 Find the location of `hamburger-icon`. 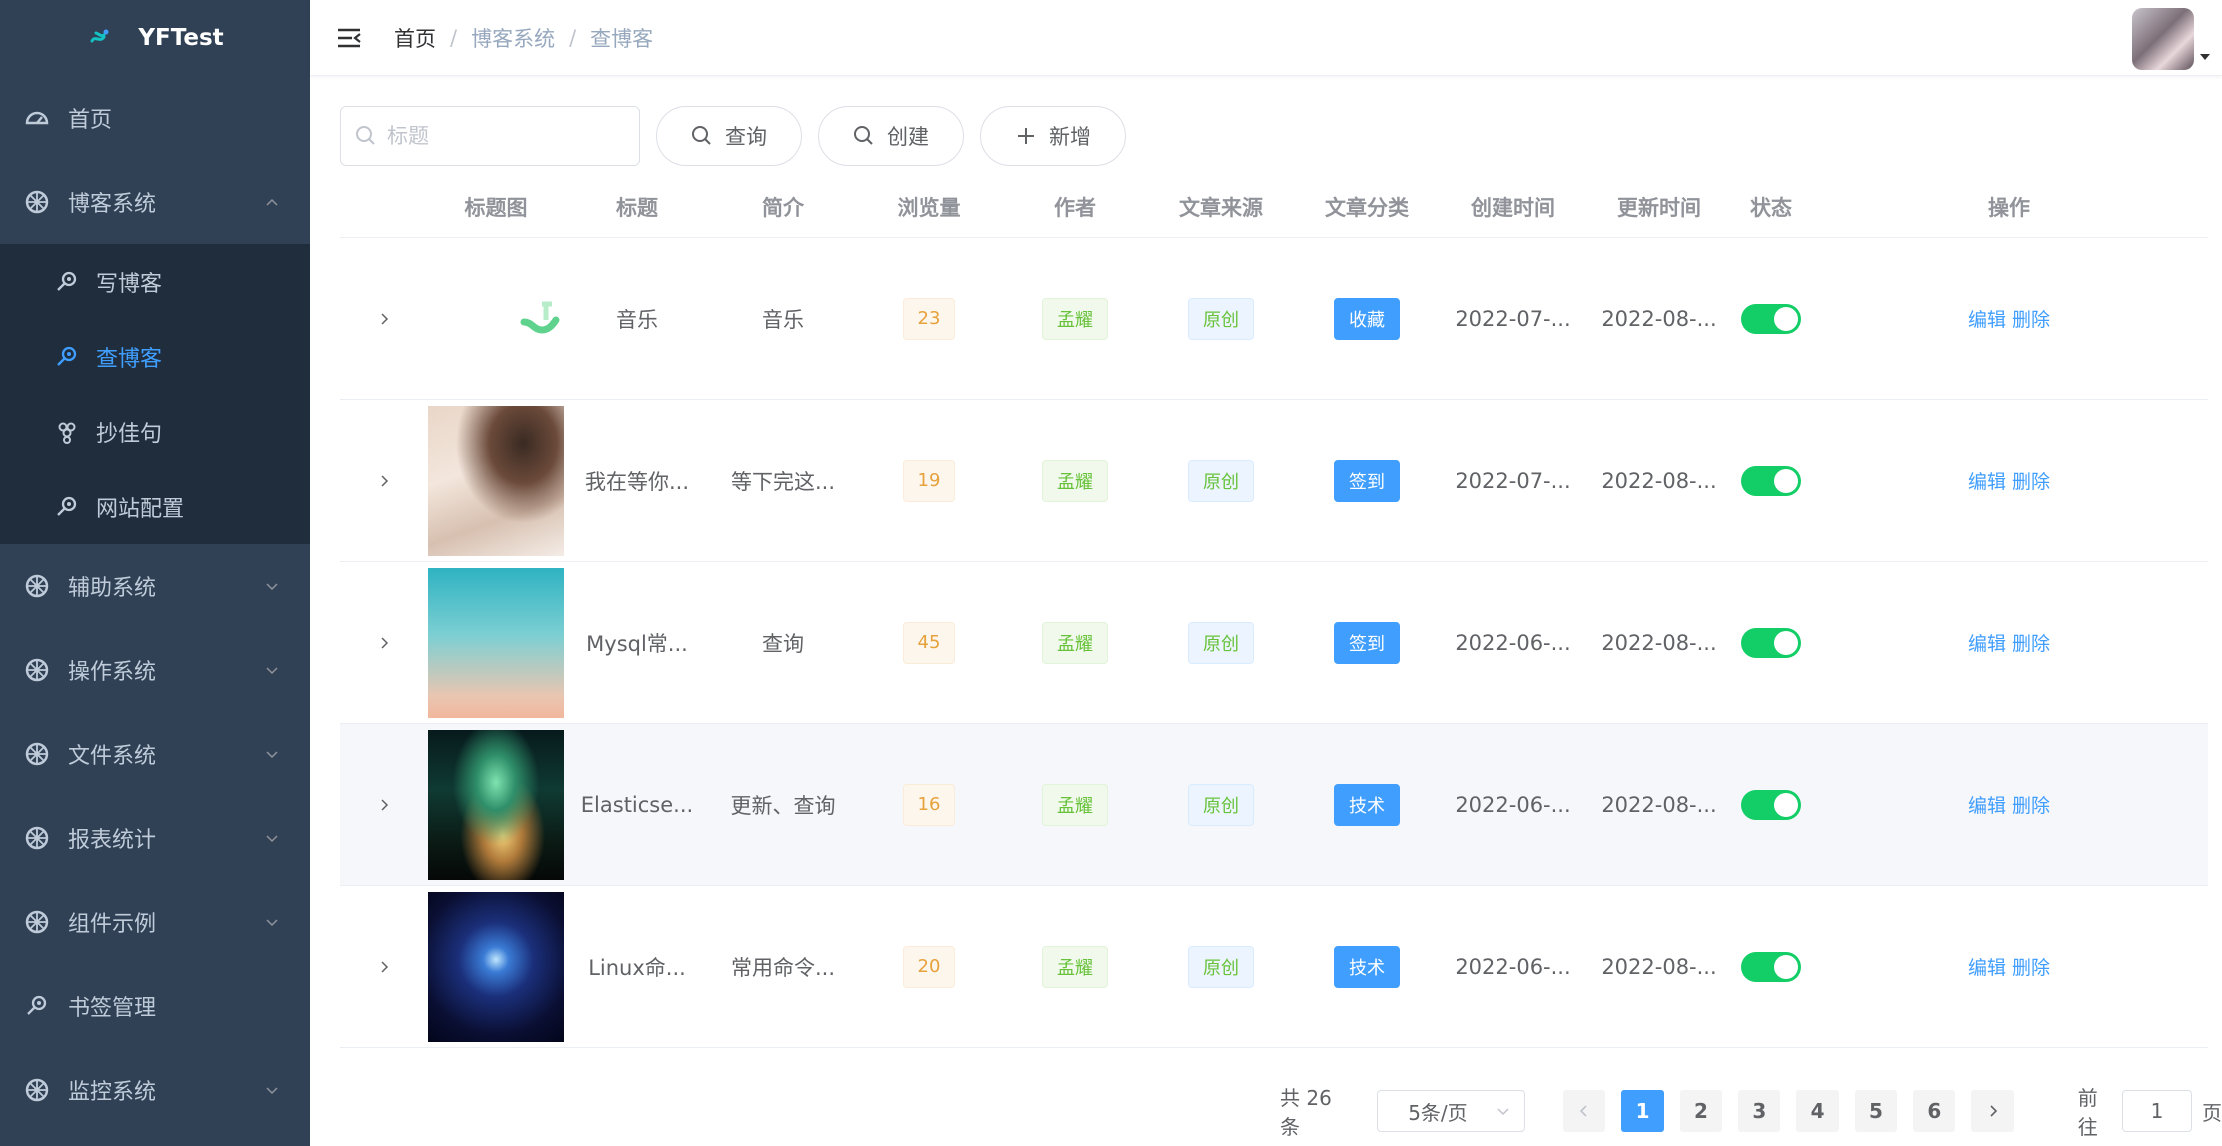

hamburger-icon is located at coordinates (349, 38).